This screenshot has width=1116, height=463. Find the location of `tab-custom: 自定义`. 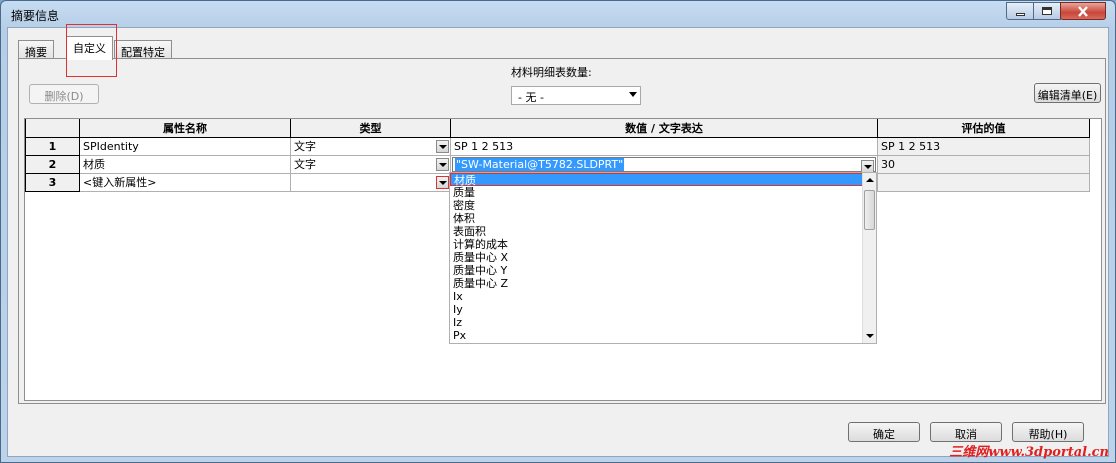

tab-custom: 自定义 is located at coordinates (89, 48).